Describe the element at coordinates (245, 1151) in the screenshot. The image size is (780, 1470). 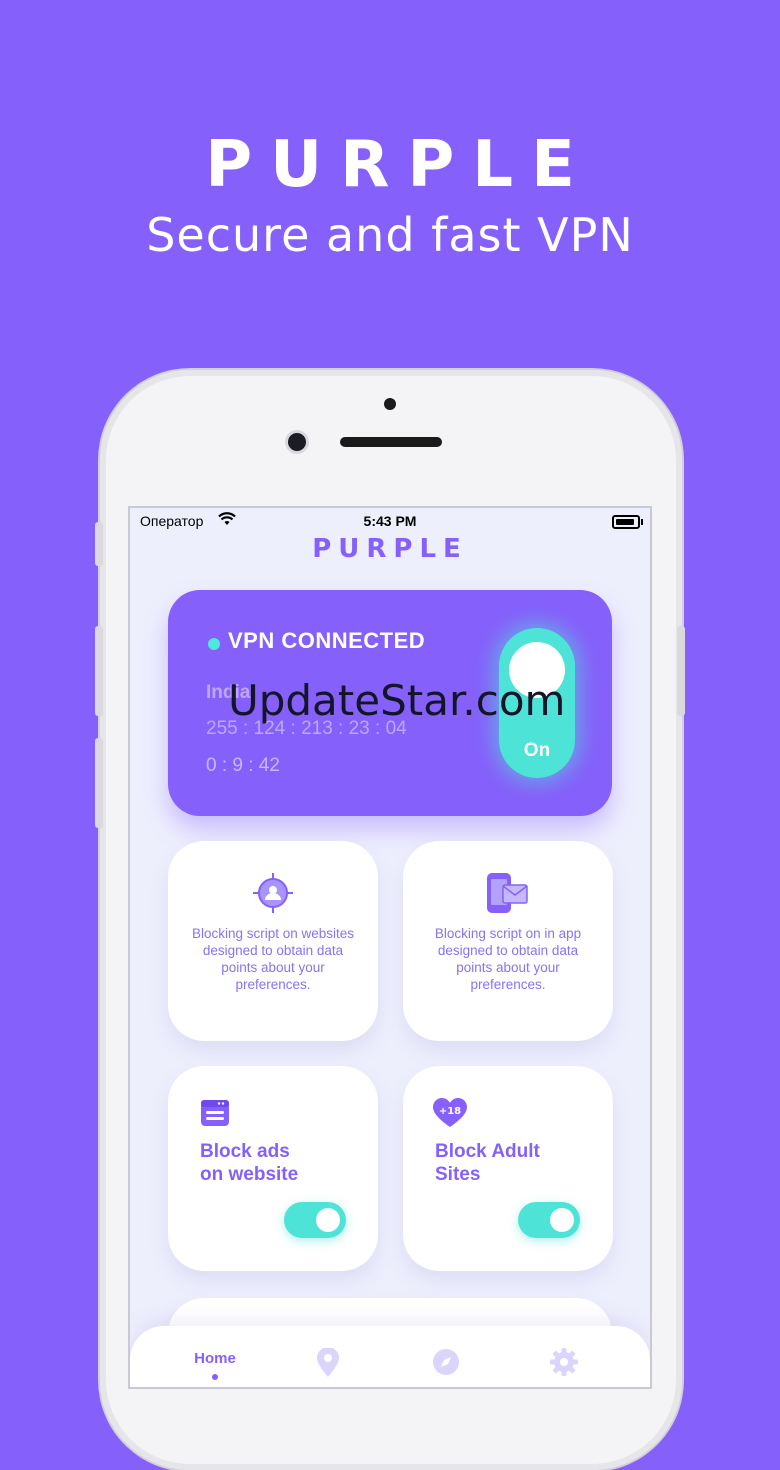
I see `block-ads-title-line1: Block ads` at that location.